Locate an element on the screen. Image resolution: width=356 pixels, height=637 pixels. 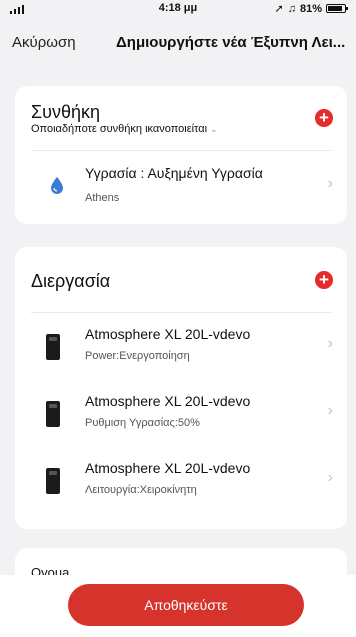
cancel-button: Ακύρωση is located at coordinates (44, 42).